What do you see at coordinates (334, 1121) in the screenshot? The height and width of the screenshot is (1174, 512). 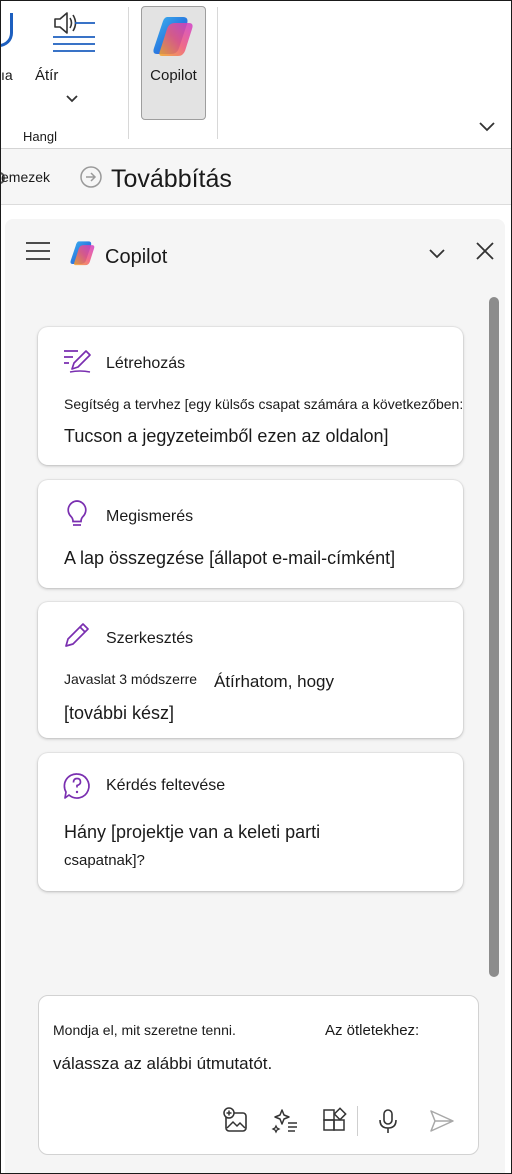 I see `apps-icon` at bounding box center [334, 1121].